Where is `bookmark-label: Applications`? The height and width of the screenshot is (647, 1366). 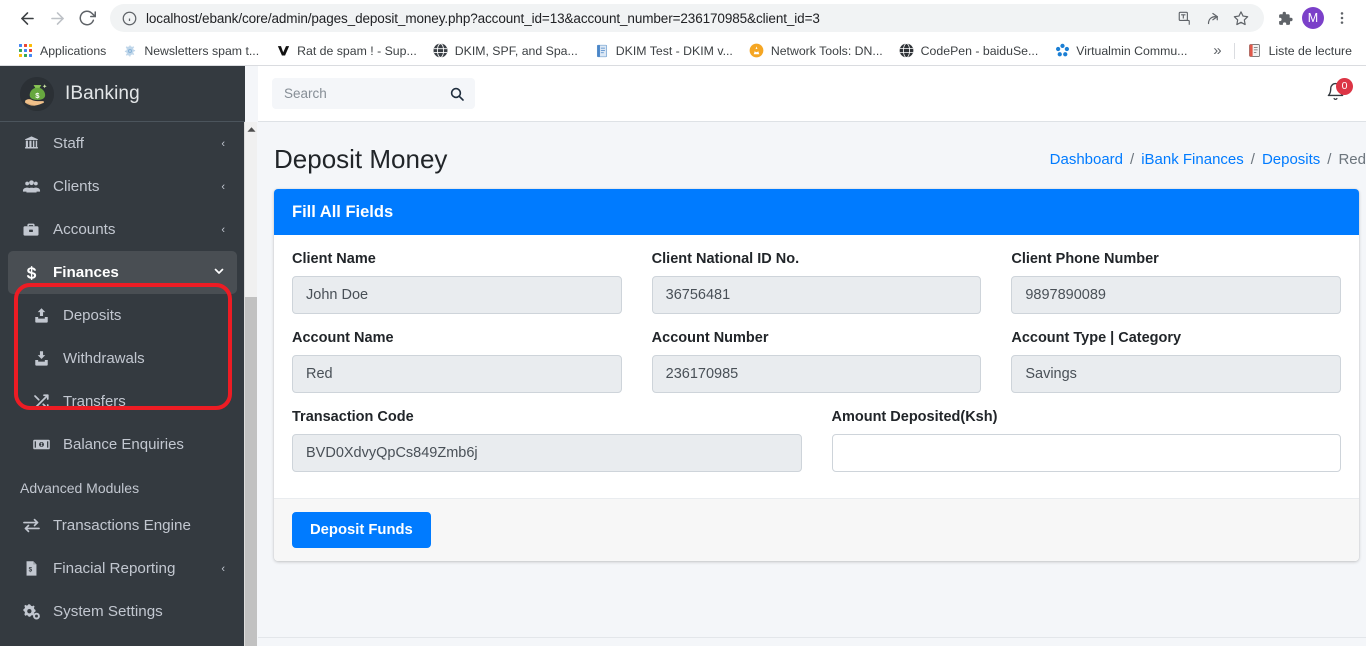
bookmark-label: Applications is located at coordinates (73, 50).